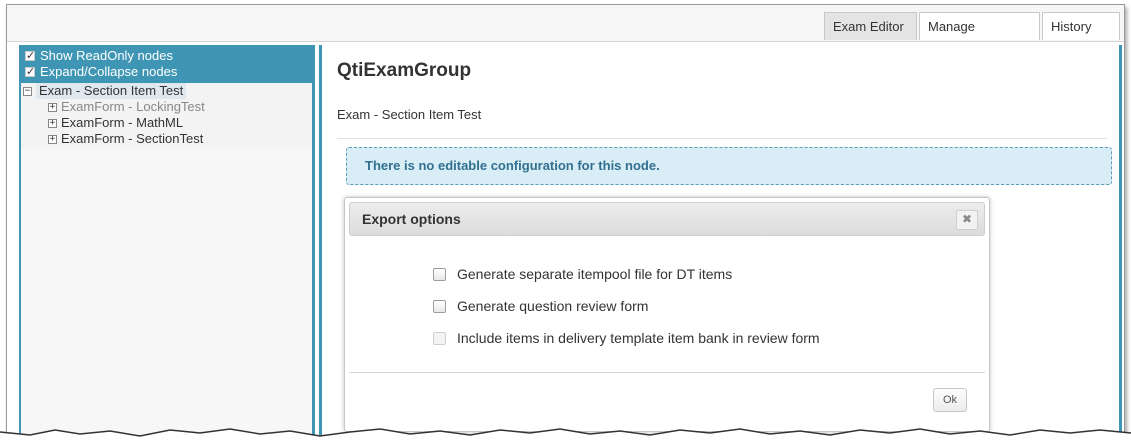 The height and width of the screenshot is (444, 1131). Describe the element at coordinates (667, 219) in the screenshot. I see `dialog-header: Export options ✖` at that location.